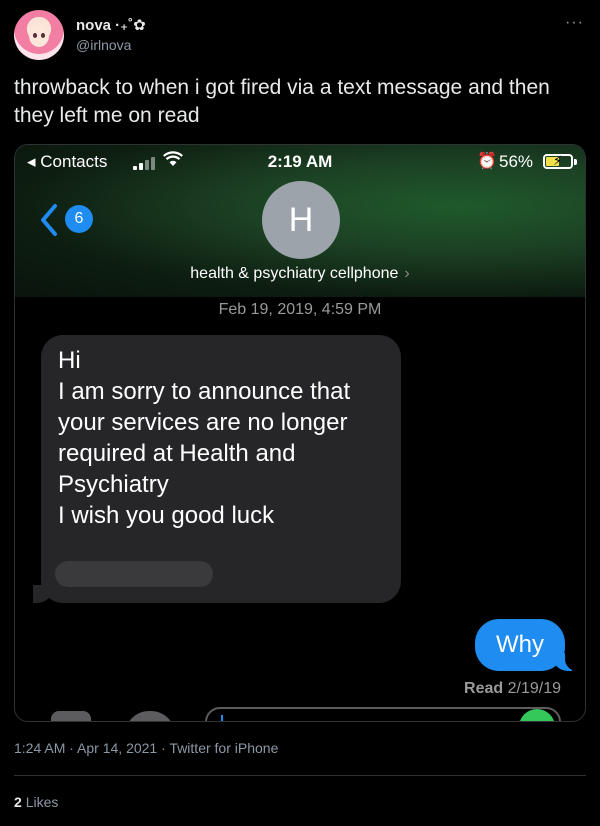 Image resolution: width=600 pixels, height=826 pixels. I want to click on outgoing-message-bubble: Why, so click(528, 645).